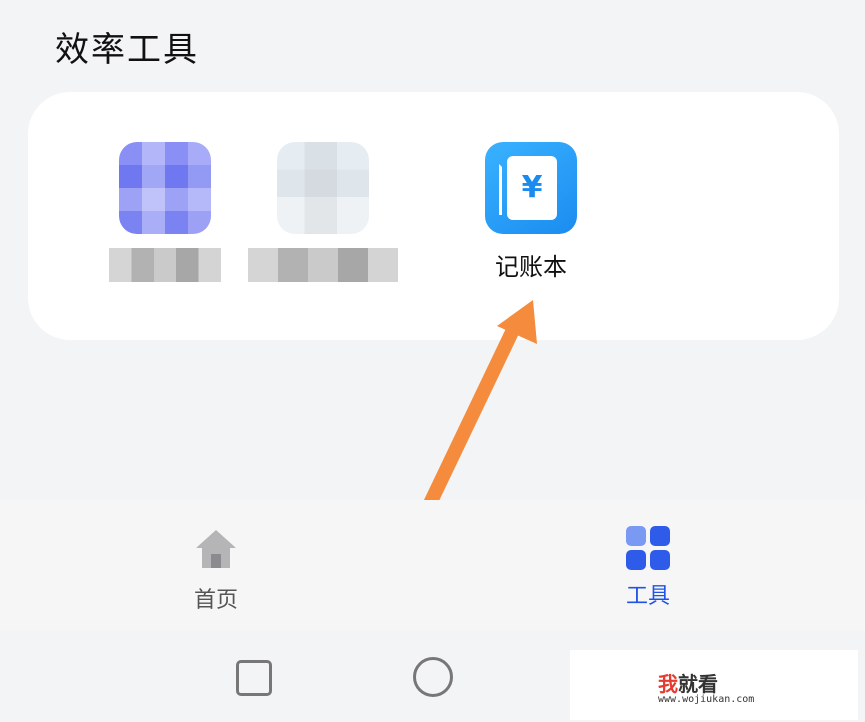  I want to click on ledger-yuan-icon: ¥, so click(531, 188).